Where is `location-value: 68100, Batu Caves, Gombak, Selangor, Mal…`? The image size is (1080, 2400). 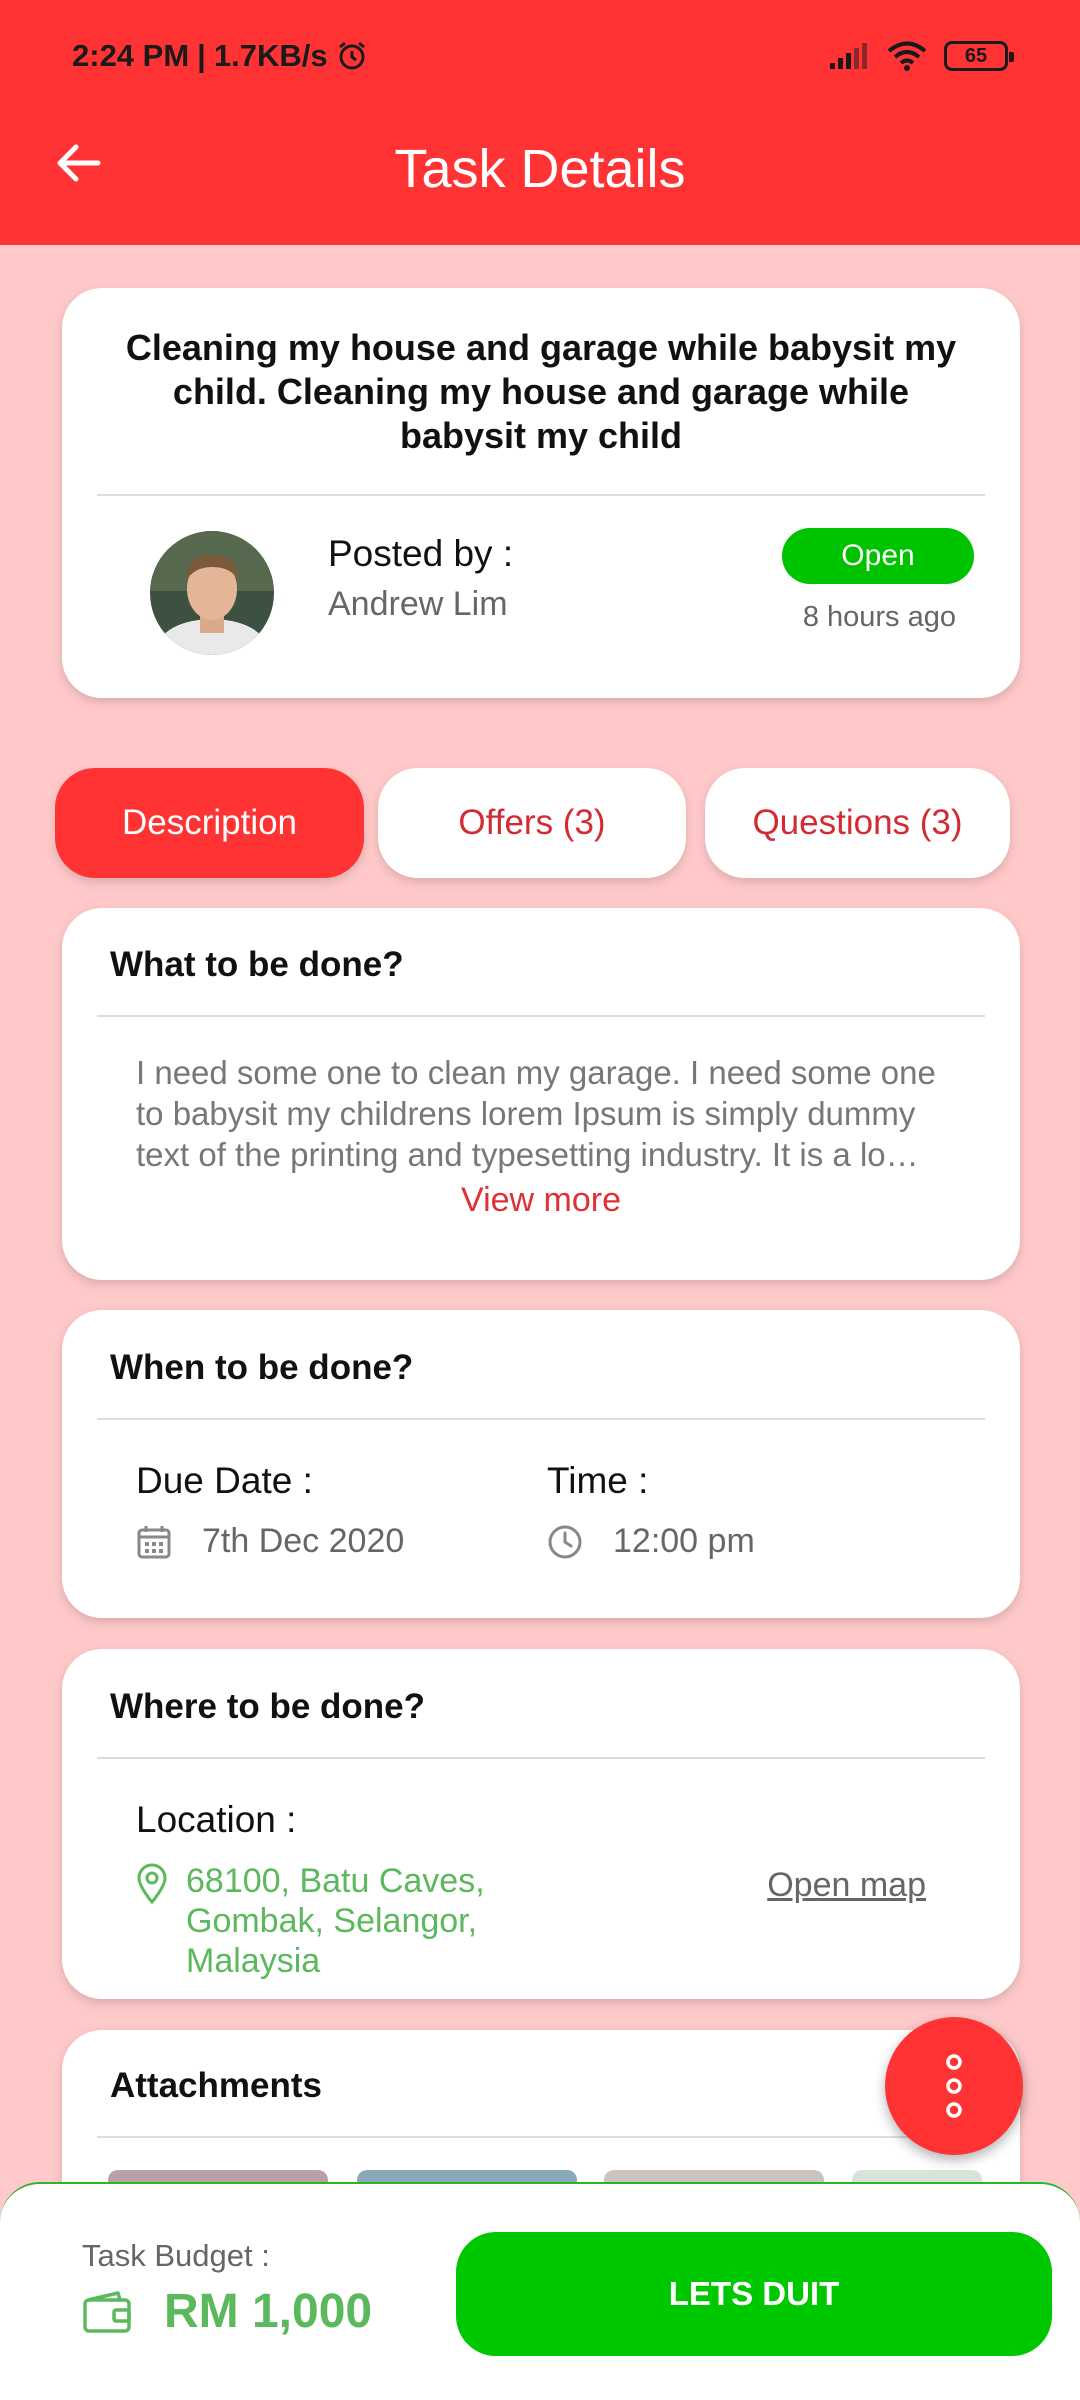
location-value: 68100, Batu Caves, Gombak, Selangor, Mal… is located at coordinates (371, 1921).